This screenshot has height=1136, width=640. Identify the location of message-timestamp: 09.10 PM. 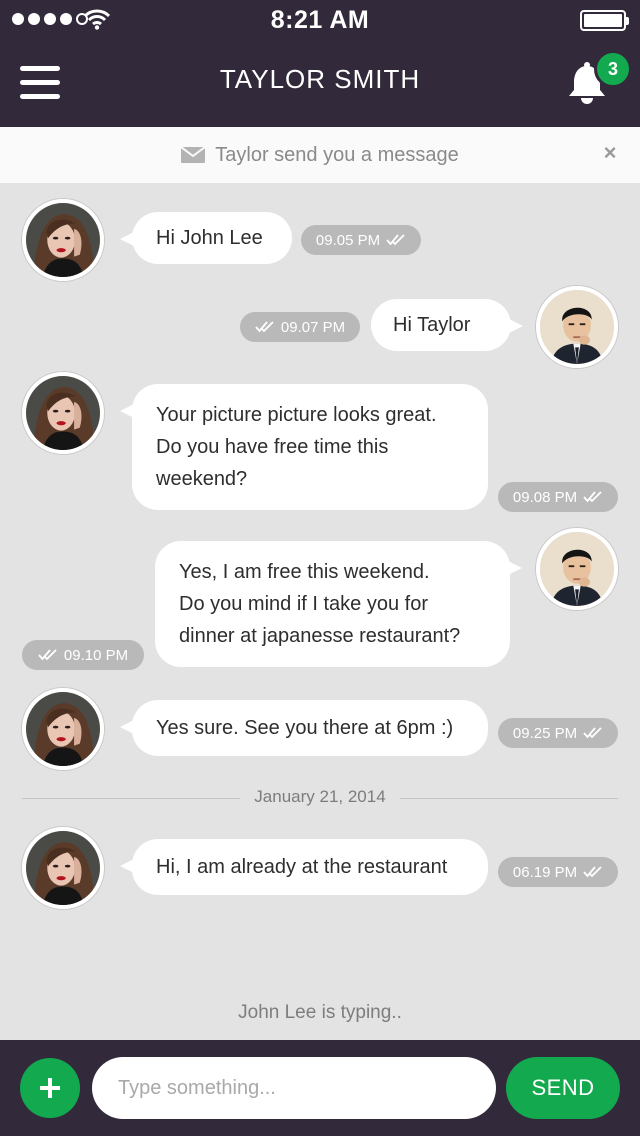
(83, 655).